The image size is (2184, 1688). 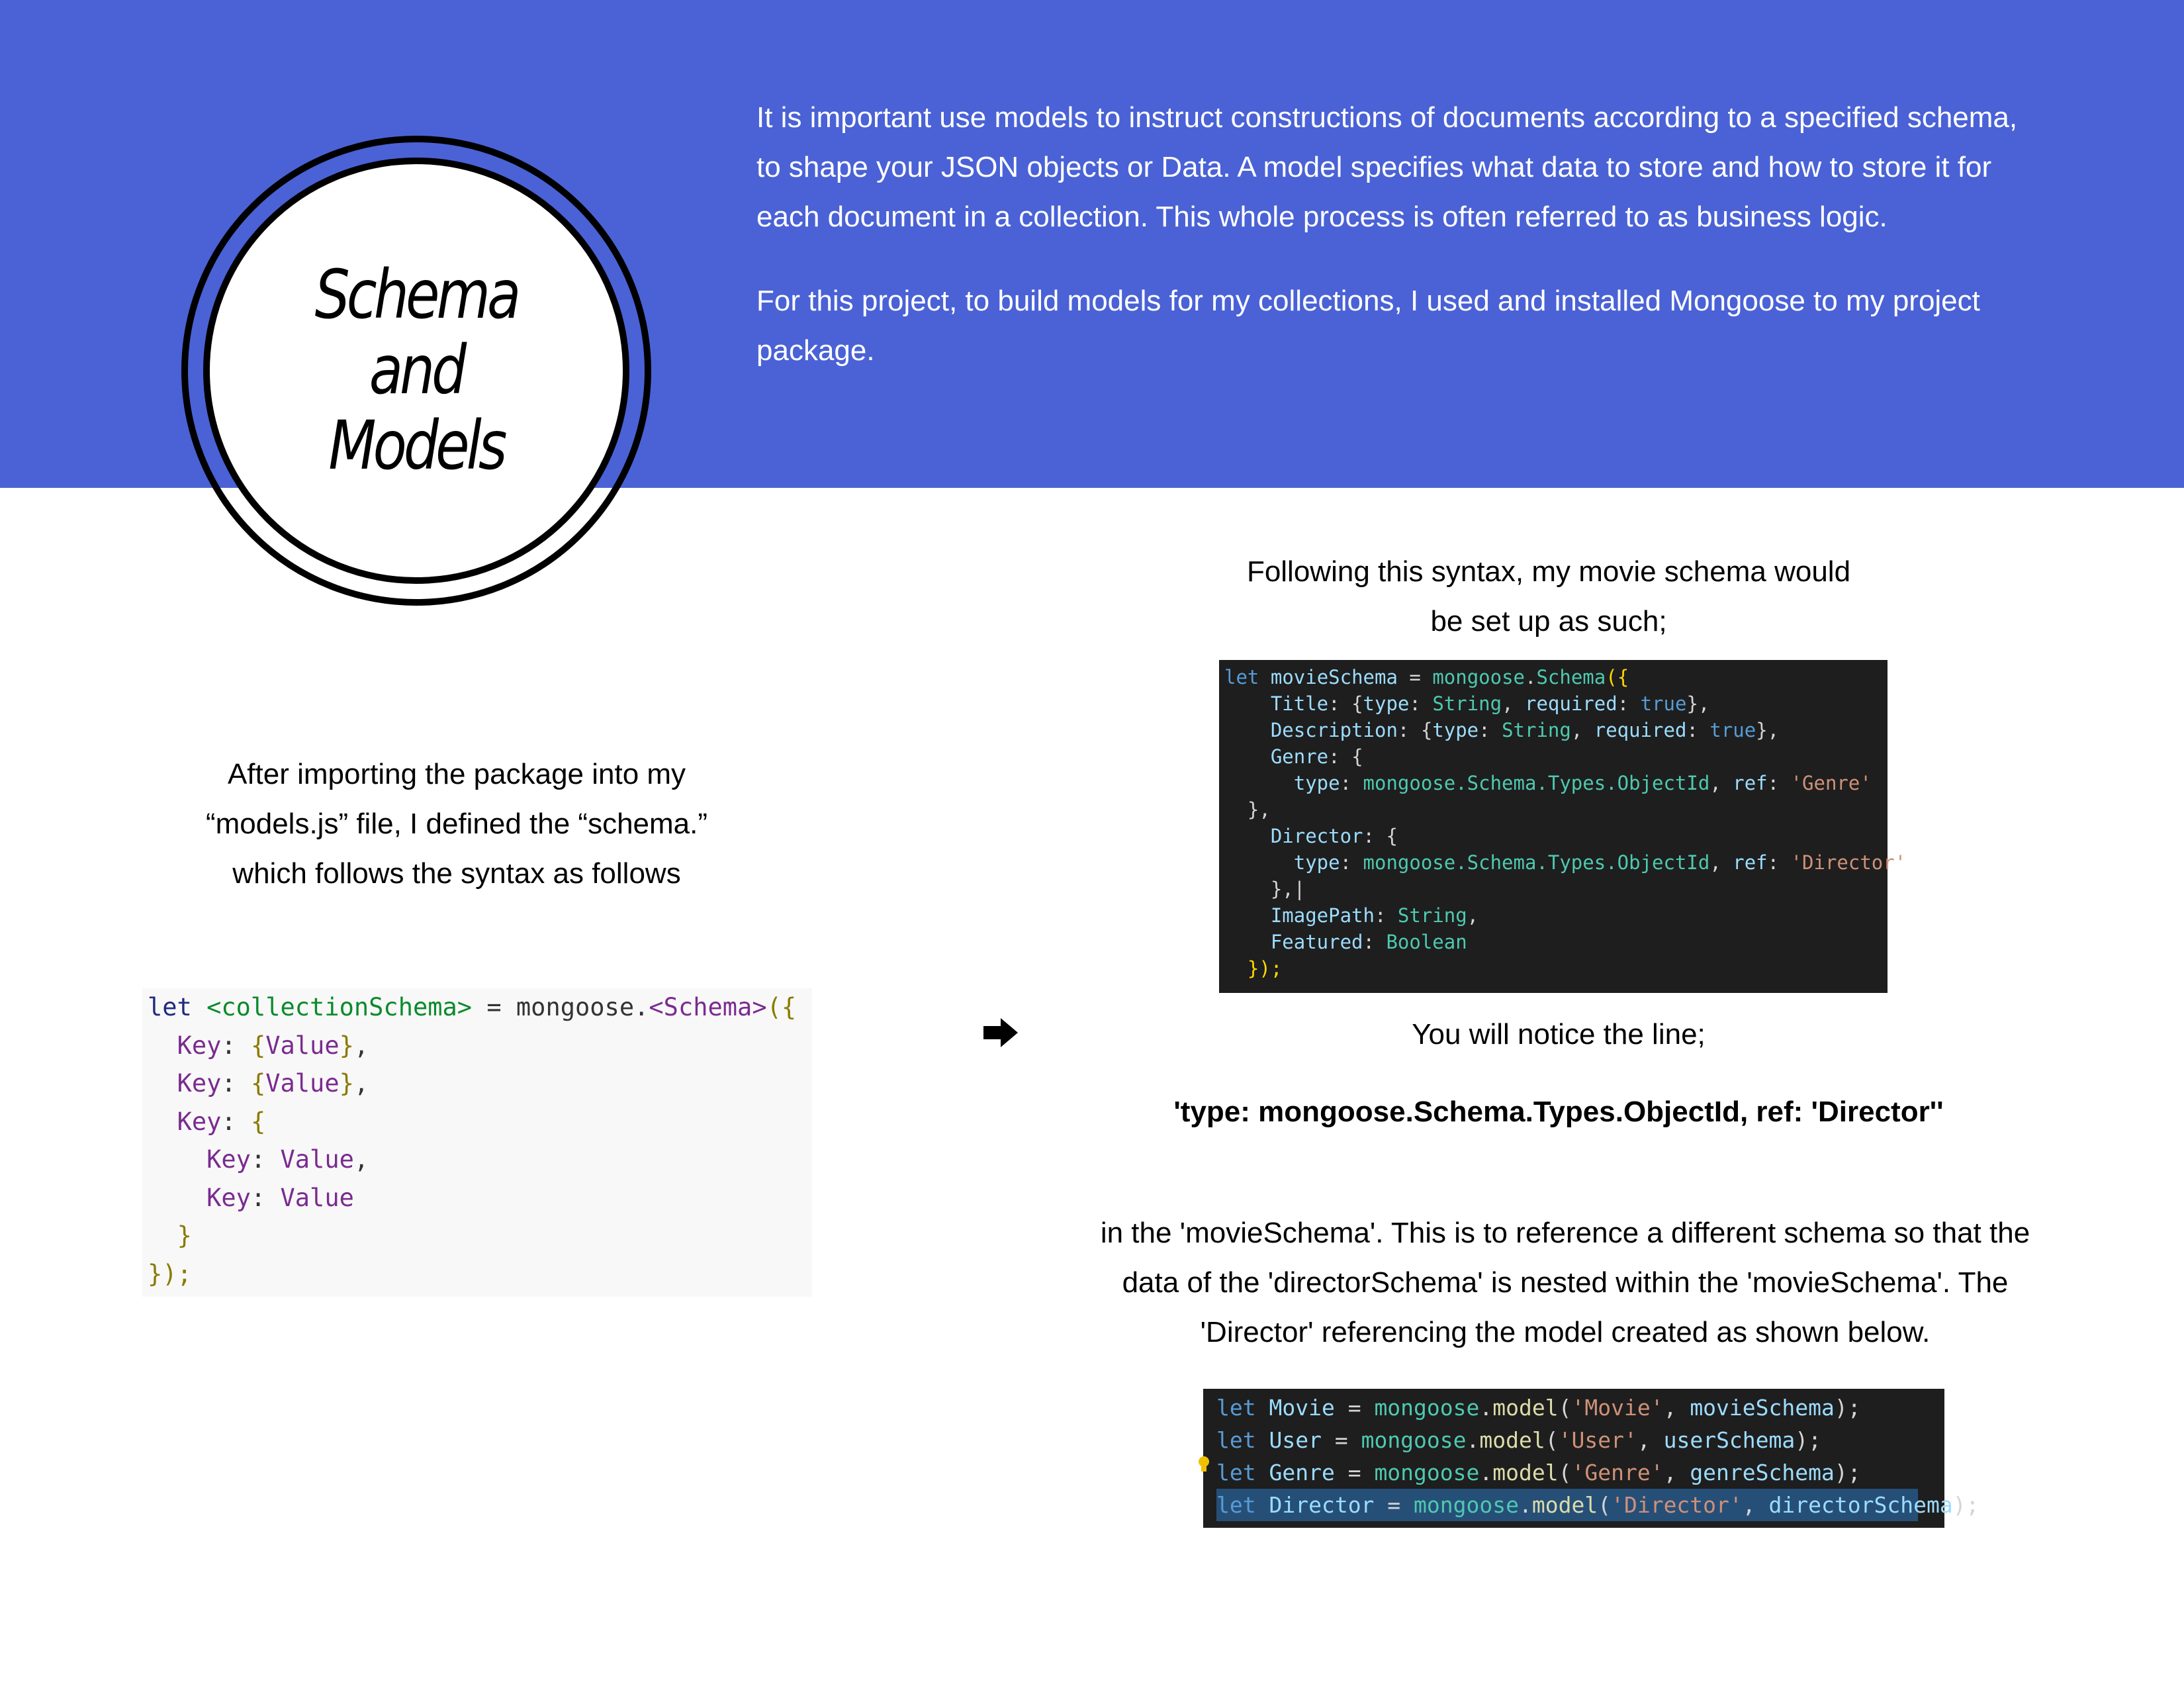 I want to click on notice-text: You will notice the line;, so click(x=1559, y=1034).